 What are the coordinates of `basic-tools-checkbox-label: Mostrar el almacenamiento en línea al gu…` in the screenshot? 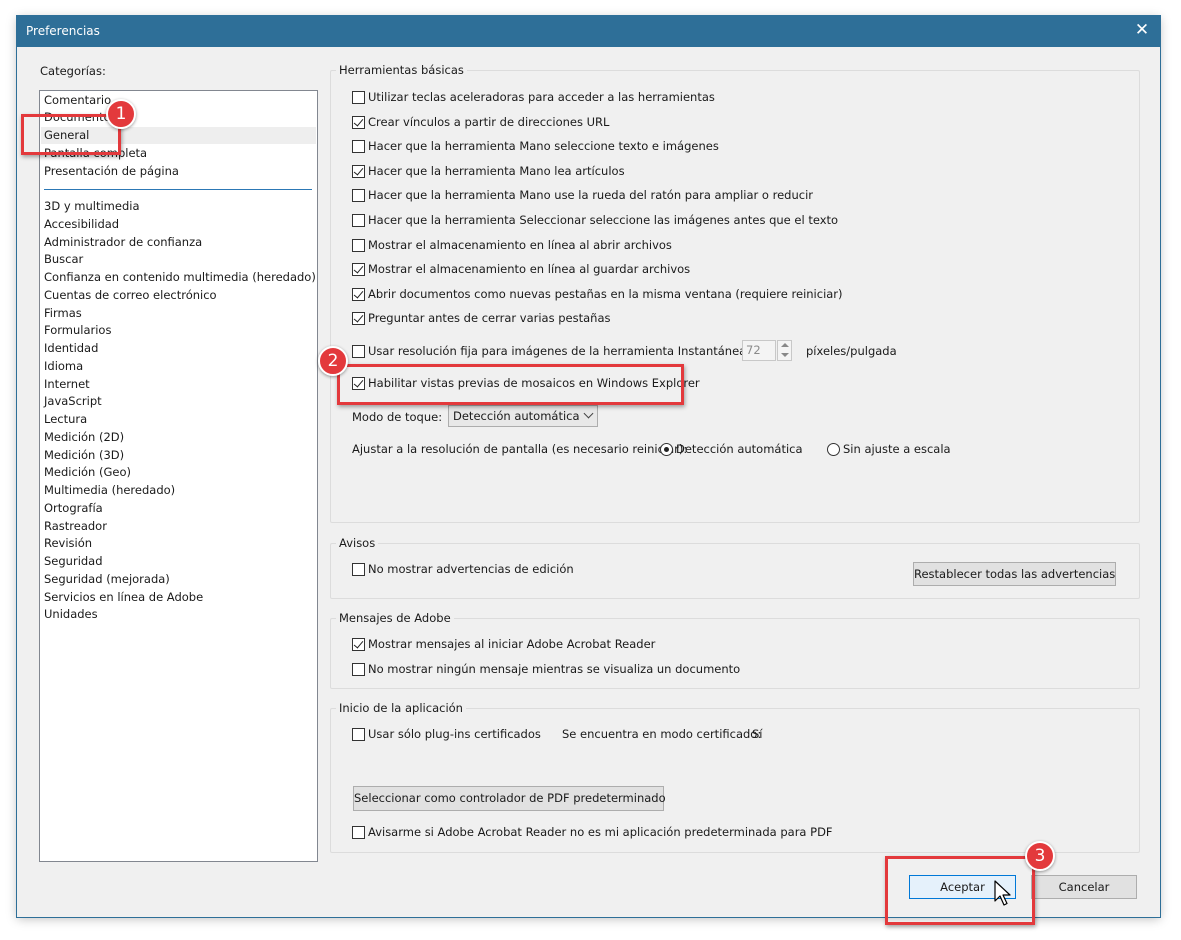 It's located at (529, 269).